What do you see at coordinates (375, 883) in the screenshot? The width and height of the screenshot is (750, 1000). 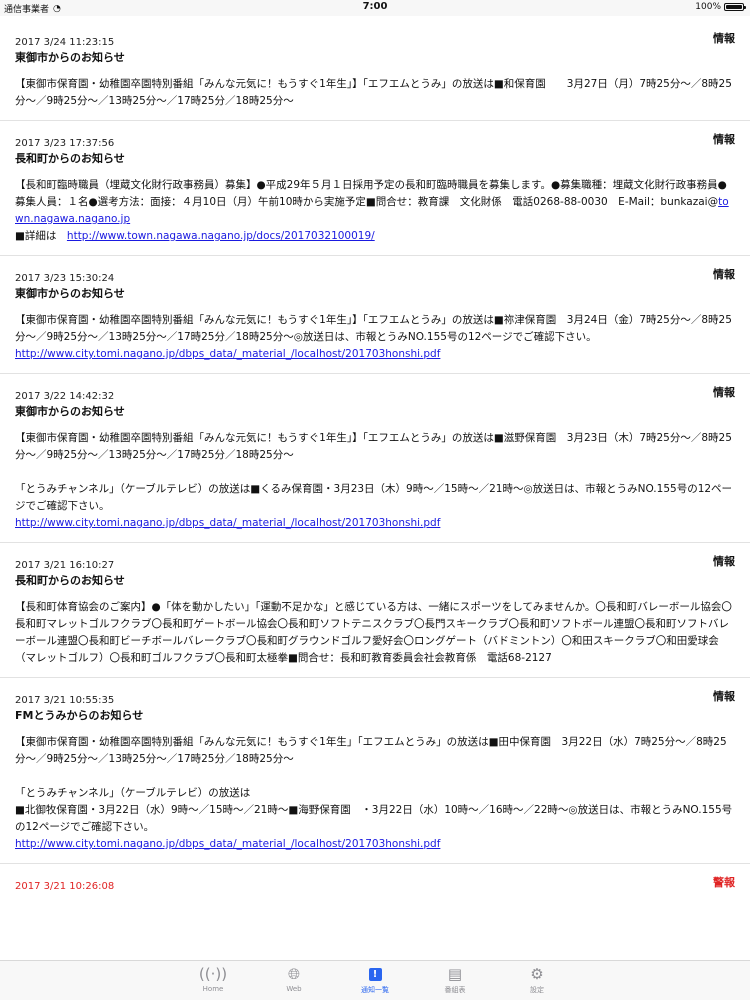 I see `notification-item-alert: 2017 3/21 10:26:08 警報` at bounding box center [375, 883].